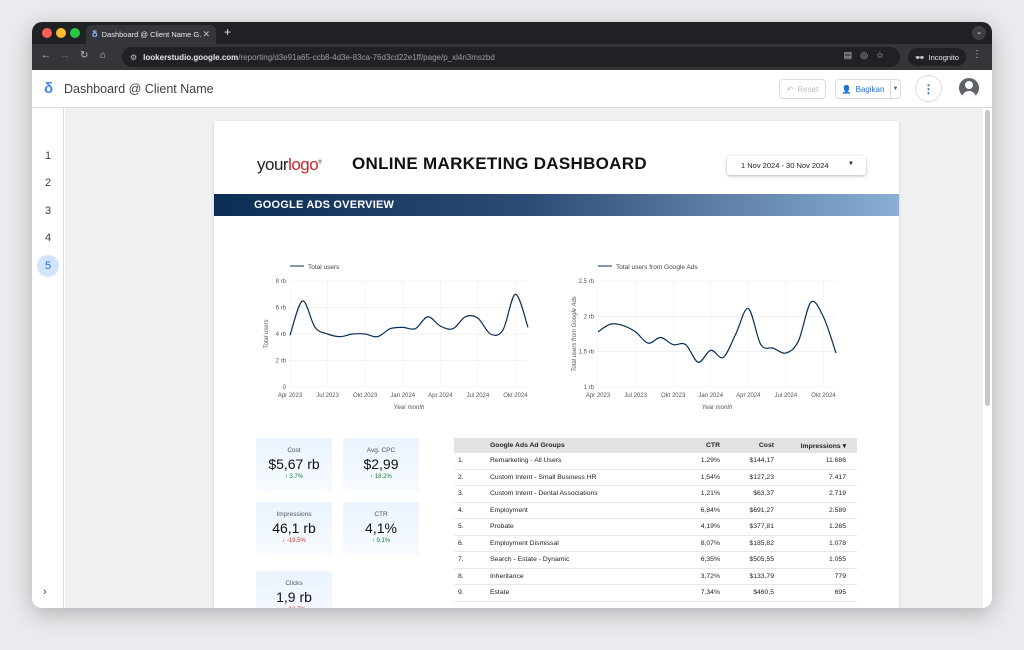 The image size is (1024, 650). I want to click on y-tick-label: 0, so click(285, 388).